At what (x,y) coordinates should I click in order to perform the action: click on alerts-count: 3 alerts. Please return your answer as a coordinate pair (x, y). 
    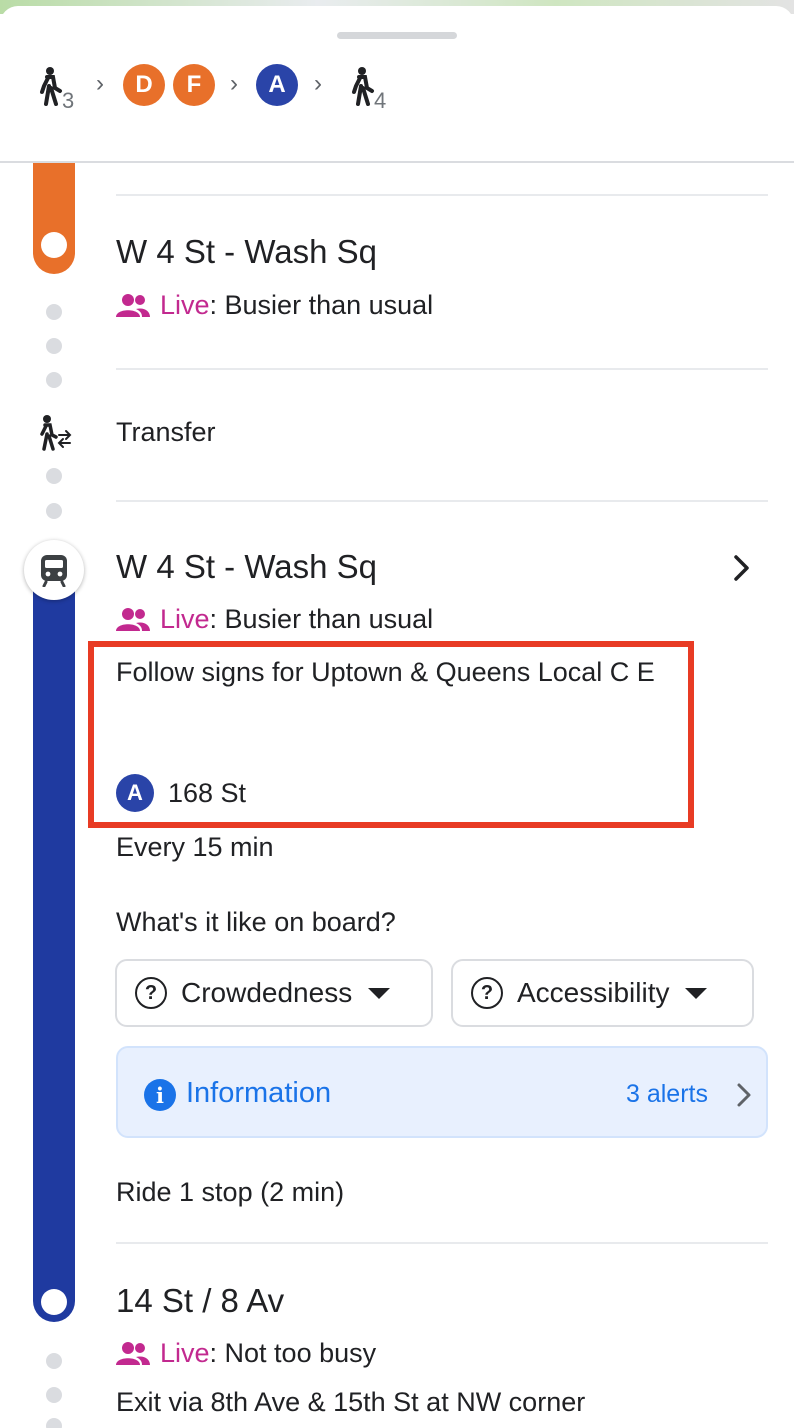
    Looking at the image, I should click on (667, 1094).